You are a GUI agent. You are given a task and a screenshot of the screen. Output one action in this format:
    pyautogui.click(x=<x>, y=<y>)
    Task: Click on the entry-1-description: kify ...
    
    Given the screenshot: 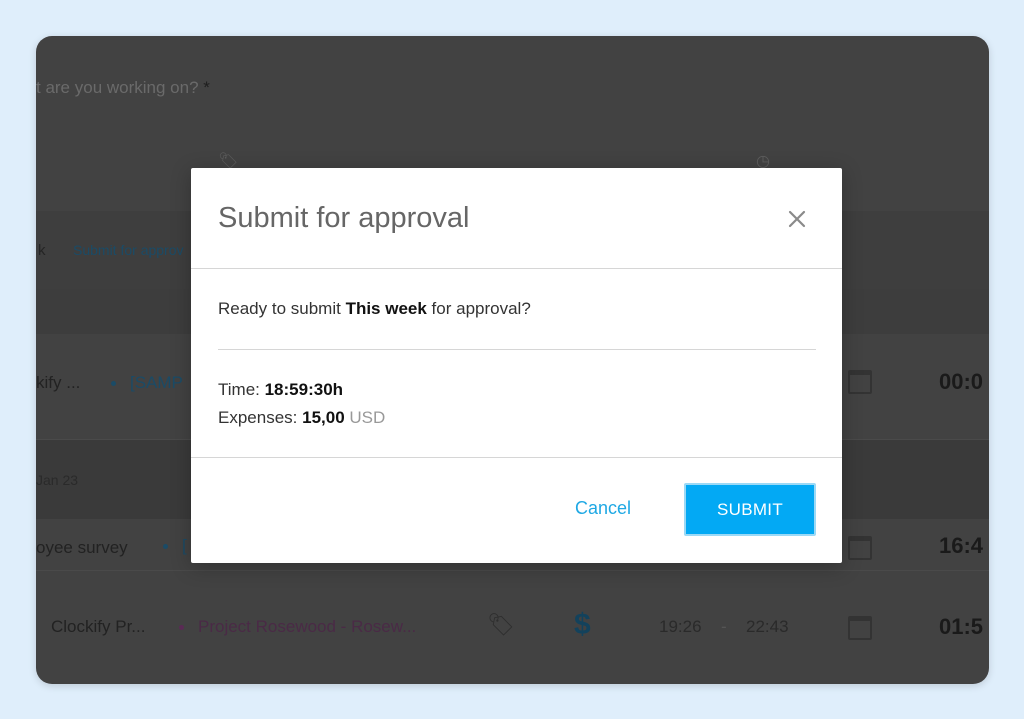 What is the action you would take?
    pyautogui.click(x=58, y=383)
    